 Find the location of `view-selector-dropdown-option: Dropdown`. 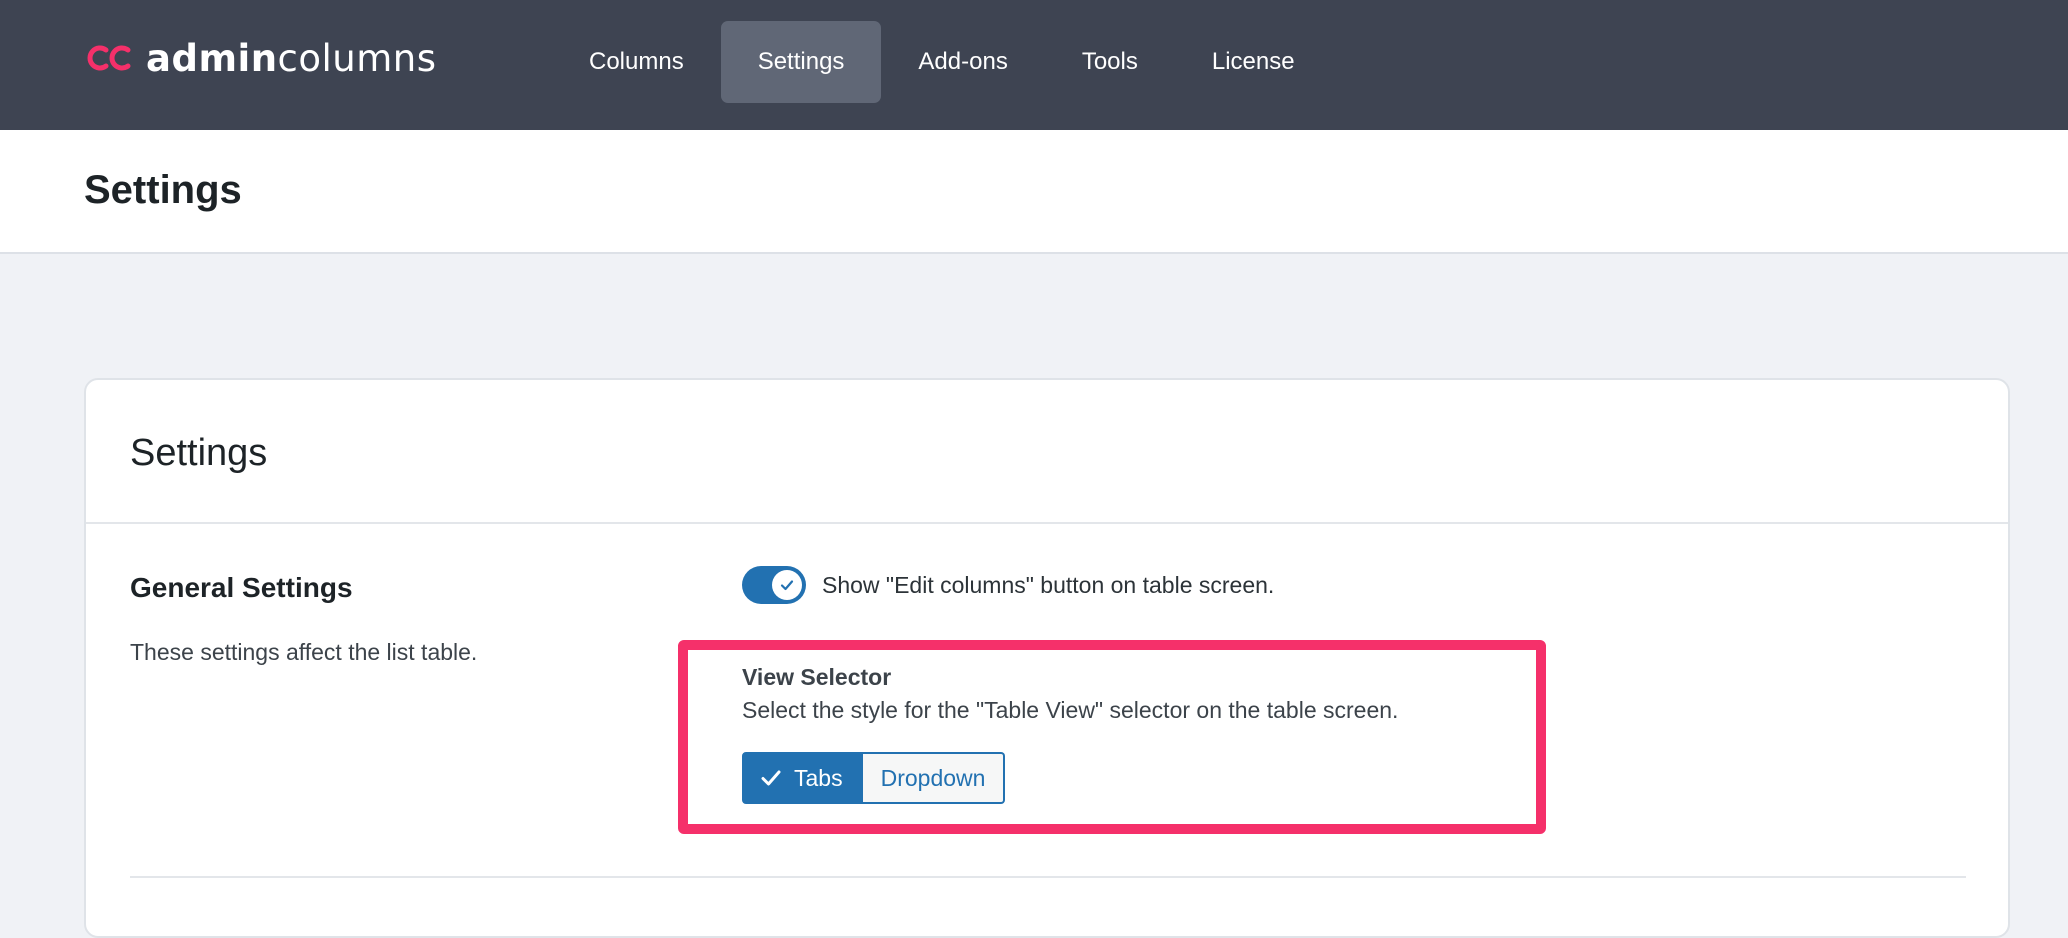

view-selector-dropdown-option: Dropdown is located at coordinates (934, 778).